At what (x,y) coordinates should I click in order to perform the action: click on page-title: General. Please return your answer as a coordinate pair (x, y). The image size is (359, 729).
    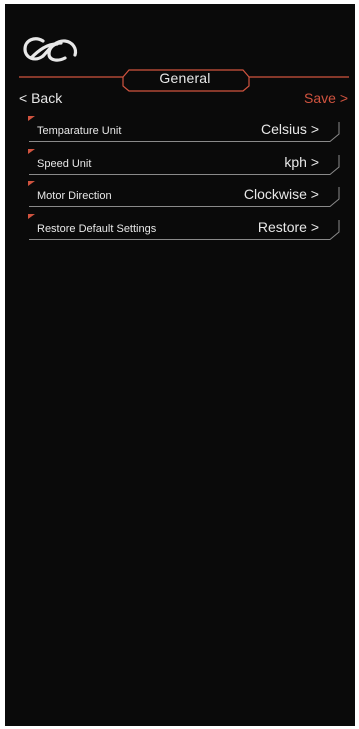
    Looking at the image, I should click on (185, 78).